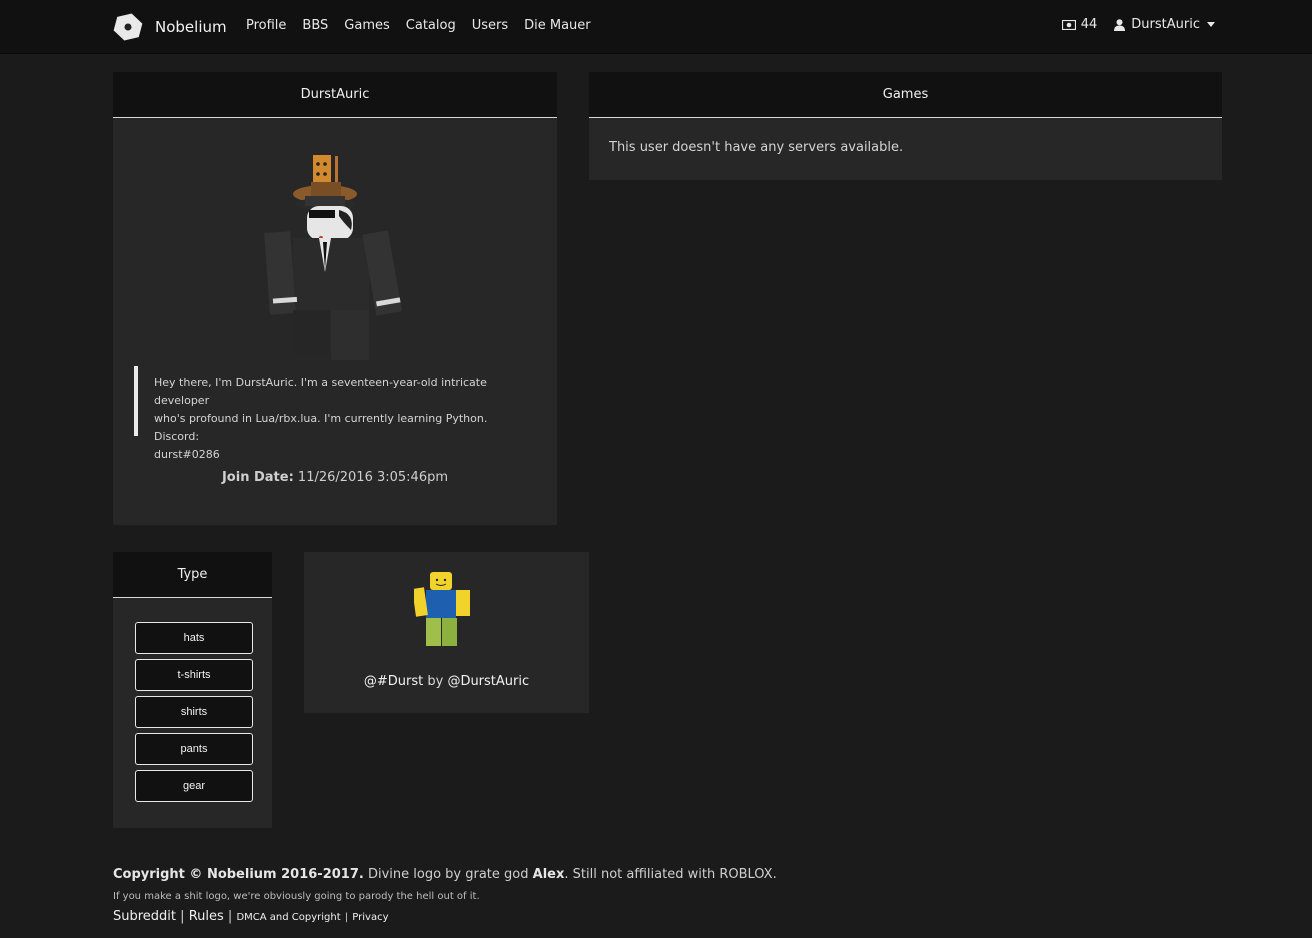 The image size is (1312, 938). I want to click on item-thumbnail, so click(445, 610).